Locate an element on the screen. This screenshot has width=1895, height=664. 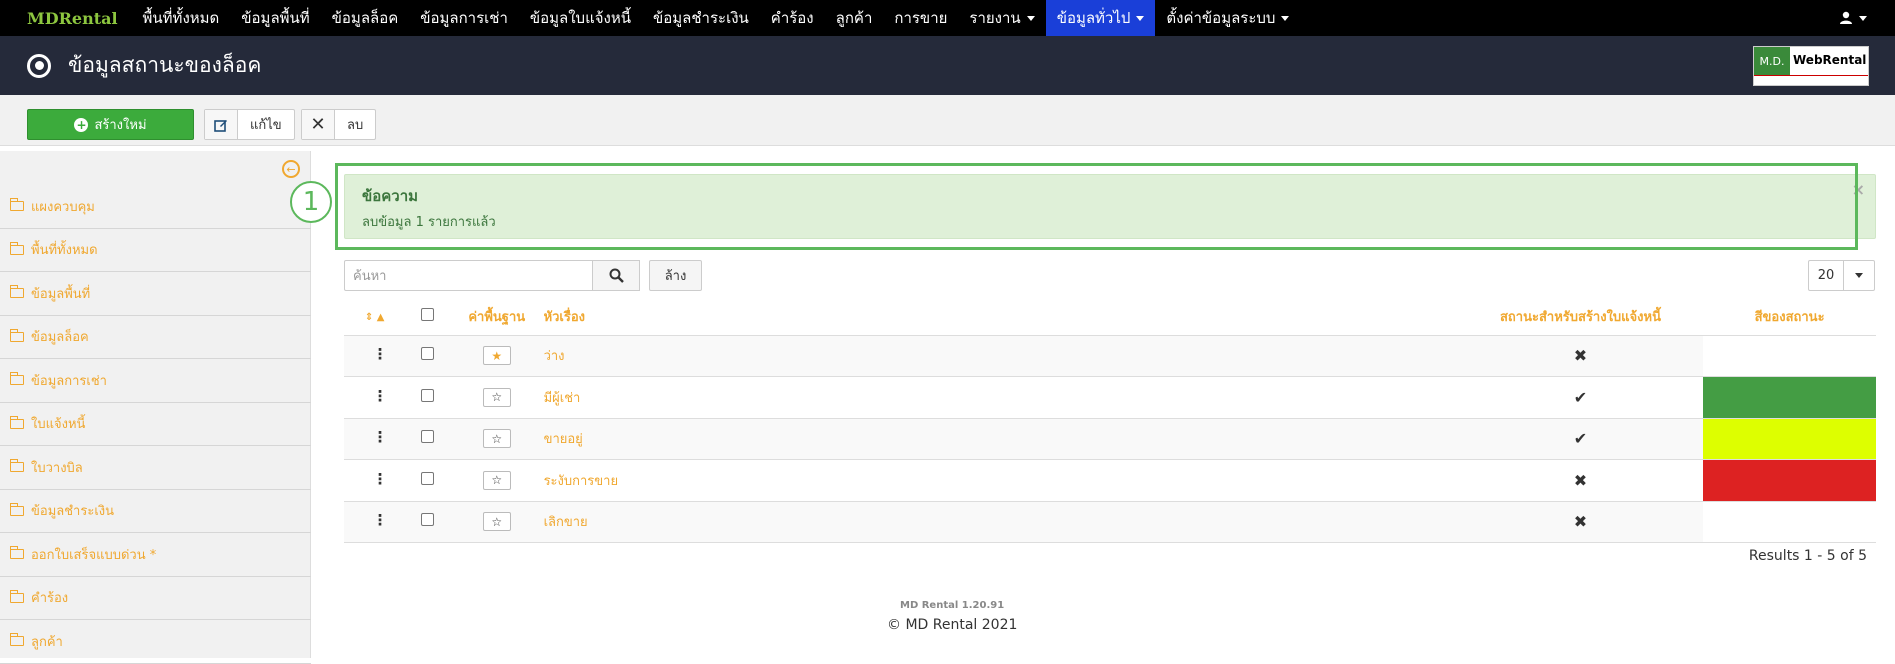
nav-item: ข้อมูลพื้นที่ is located at coordinates (275, 18).